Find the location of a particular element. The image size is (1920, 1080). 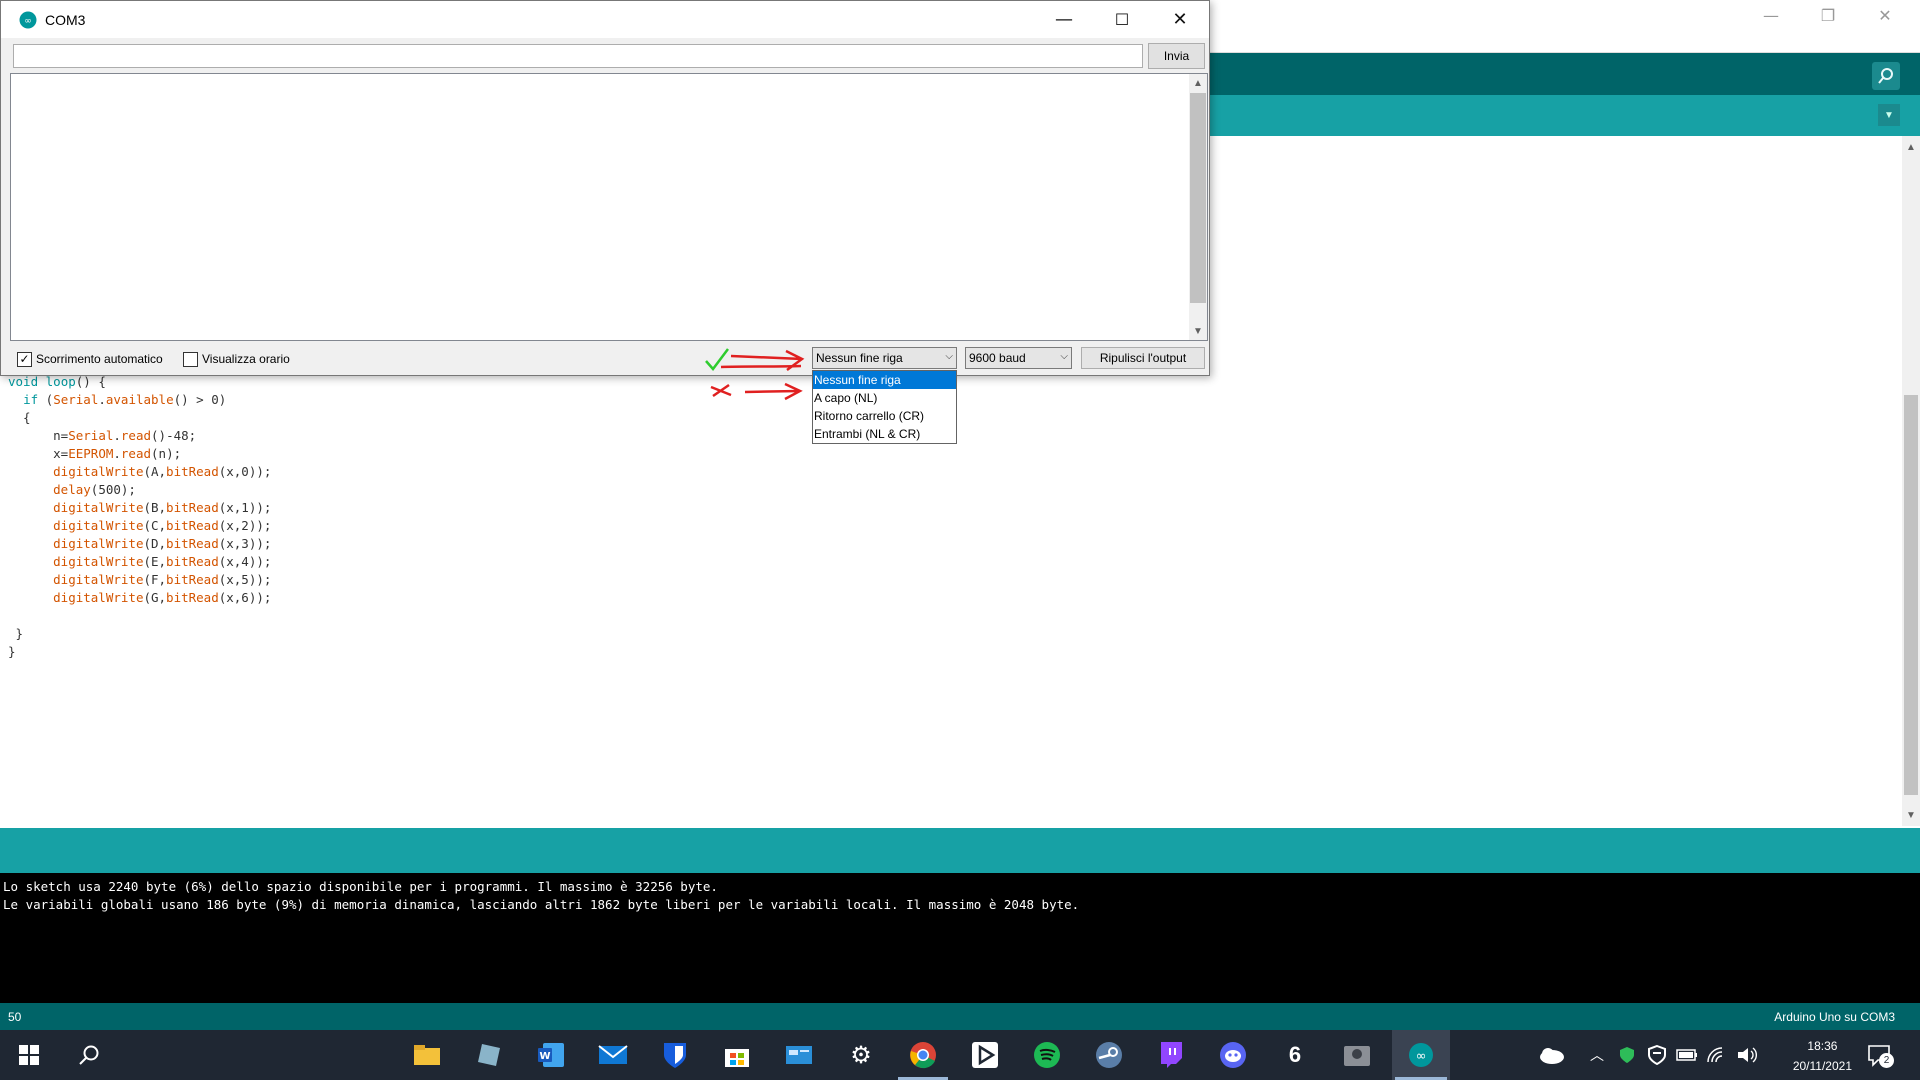

editor-scrollbar-thumb is located at coordinates (1911, 595).